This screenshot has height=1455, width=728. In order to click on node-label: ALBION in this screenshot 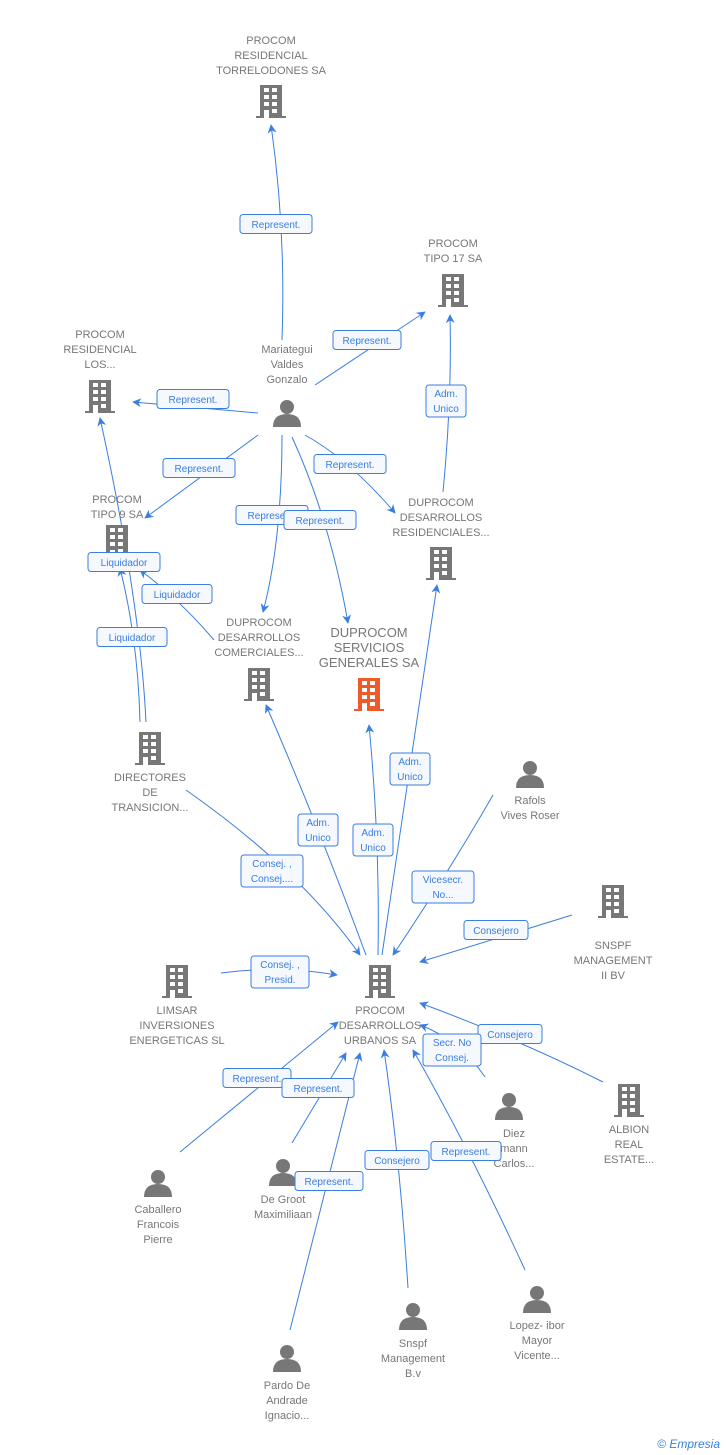, I will do `click(629, 1130)`.